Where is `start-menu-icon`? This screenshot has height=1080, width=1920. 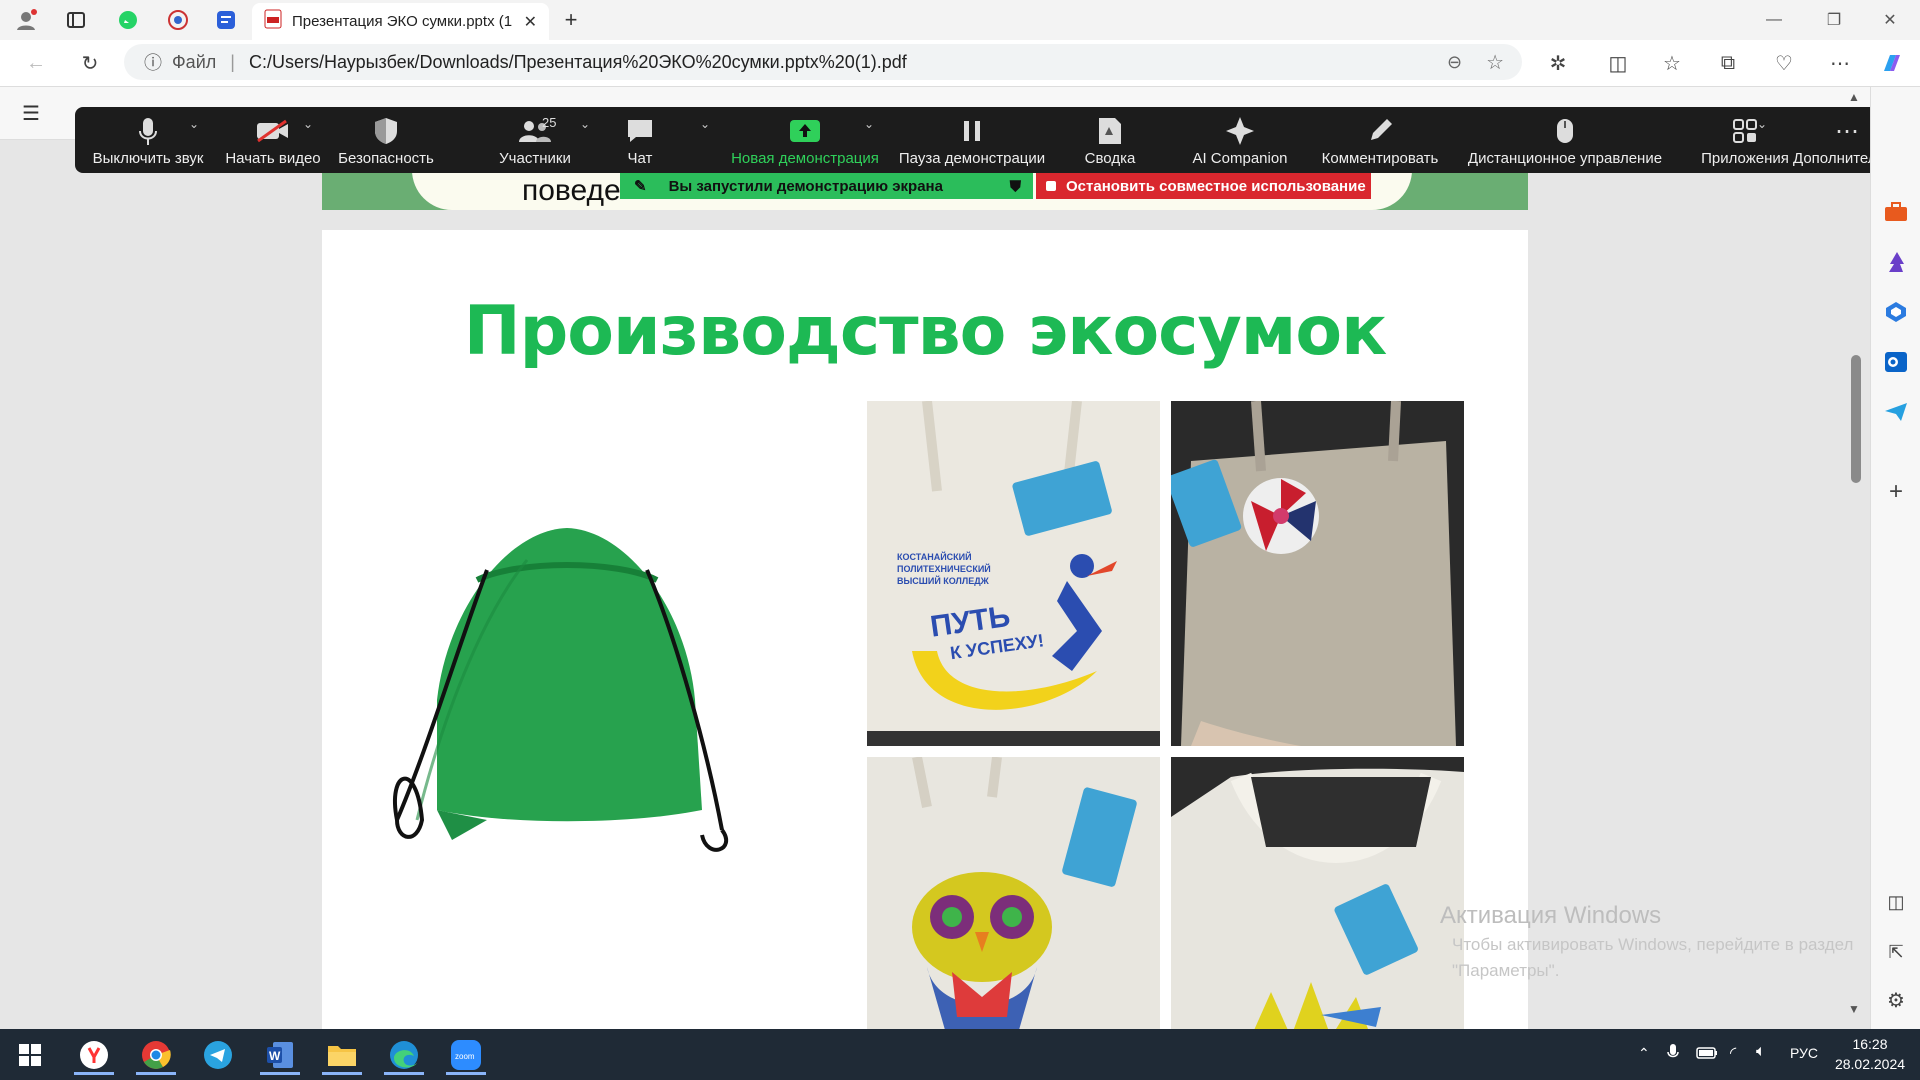 start-menu-icon is located at coordinates (30, 1055).